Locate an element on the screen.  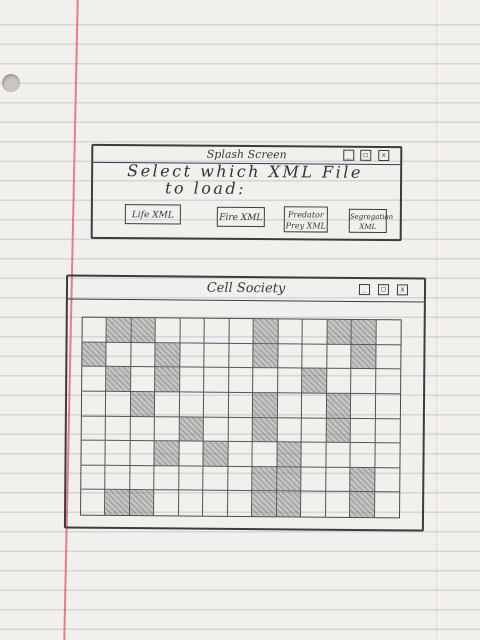
segregation-xml-button: Segregation XML is located at coordinates (370, 220).